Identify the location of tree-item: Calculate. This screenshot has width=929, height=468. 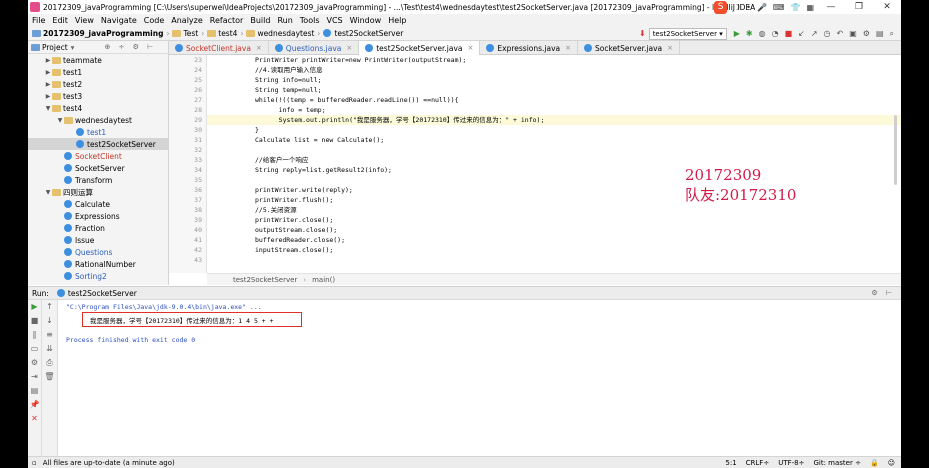
(98, 204).